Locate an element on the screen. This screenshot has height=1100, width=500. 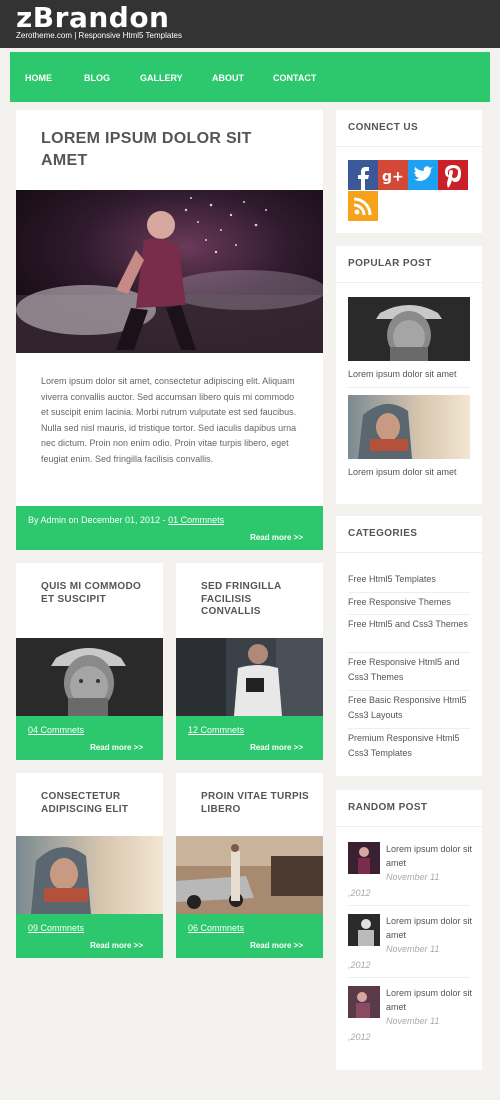
comments-link: 06 Commnets is located at coordinates (216, 928).